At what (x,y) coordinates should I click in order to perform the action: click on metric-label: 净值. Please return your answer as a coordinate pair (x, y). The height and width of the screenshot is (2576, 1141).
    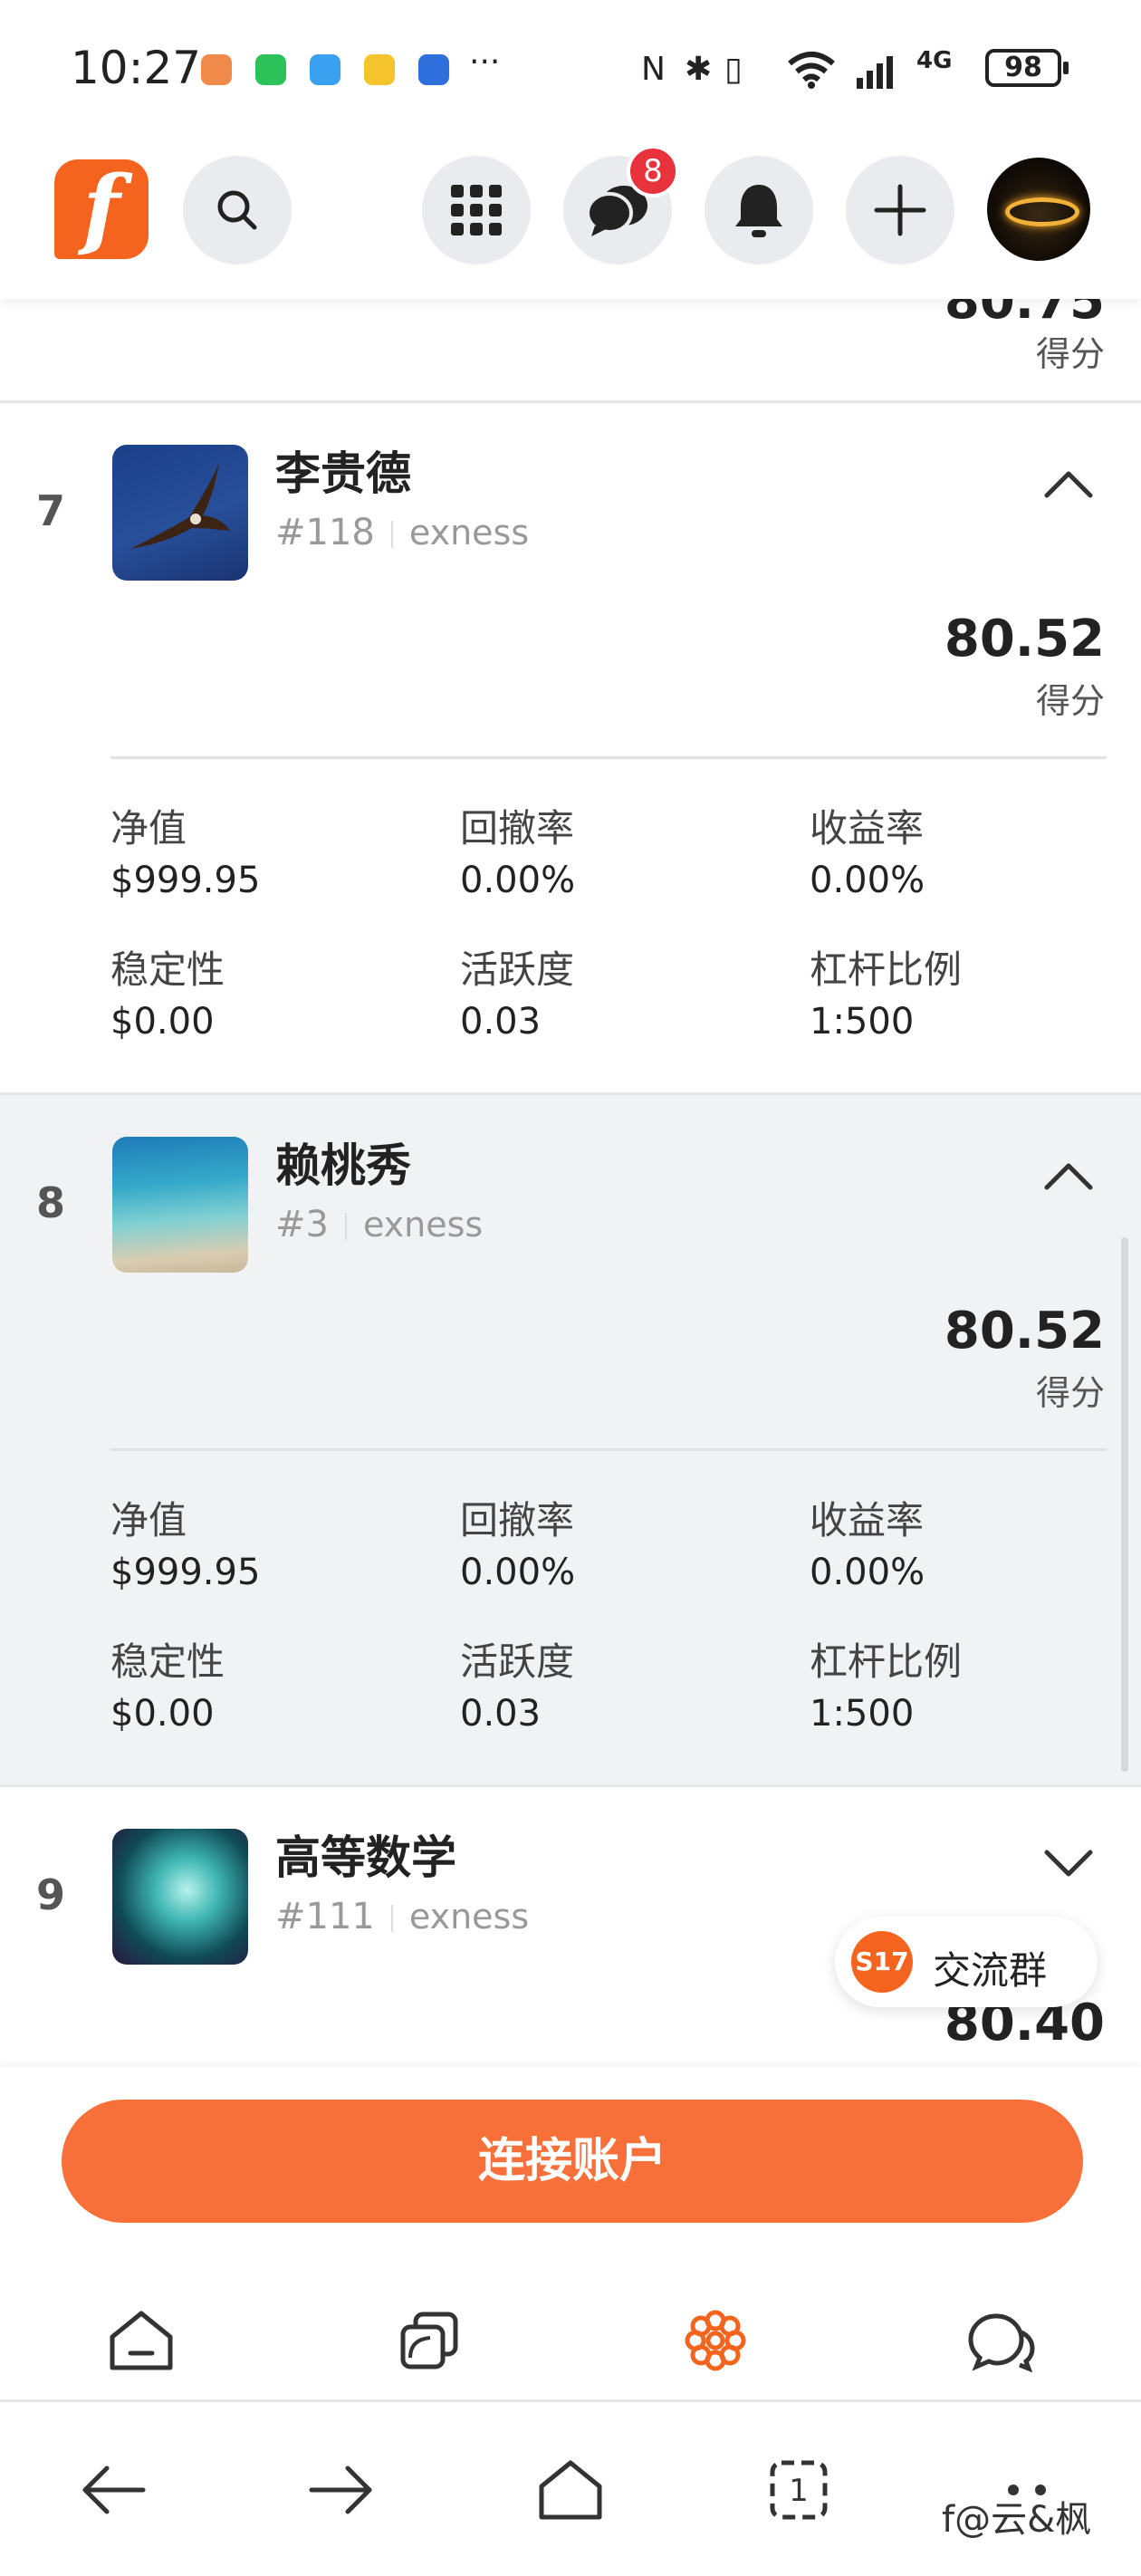
    Looking at the image, I should click on (148, 1520).